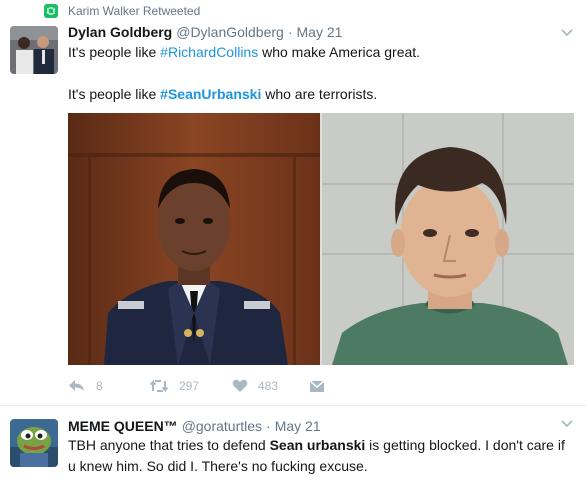  I want to click on text-segment: TBH anyone that tries to defend, so click(169, 445).